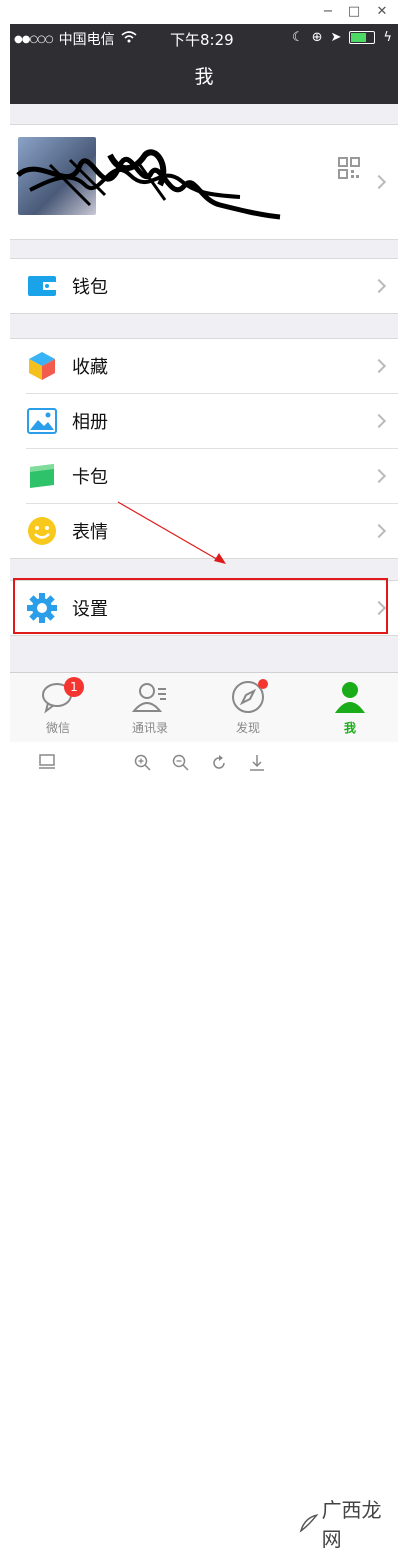  Describe the element at coordinates (200, 606) in the screenshot. I see `annotation-highlight-box` at that location.